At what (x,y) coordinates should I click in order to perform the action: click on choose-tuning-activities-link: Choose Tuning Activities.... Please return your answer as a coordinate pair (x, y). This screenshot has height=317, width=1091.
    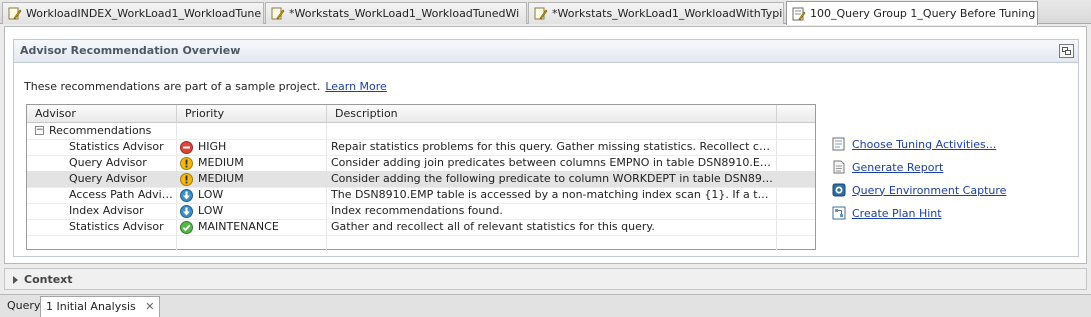
    Looking at the image, I should click on (914, 144).